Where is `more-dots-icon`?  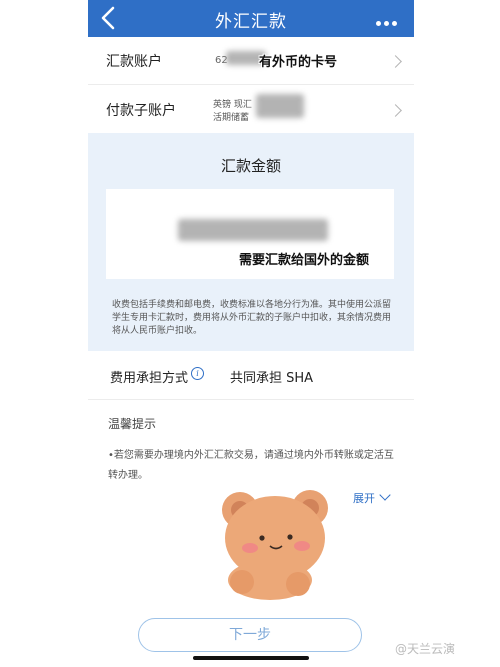
more-dots-icon is located at coordinates (390, 18).